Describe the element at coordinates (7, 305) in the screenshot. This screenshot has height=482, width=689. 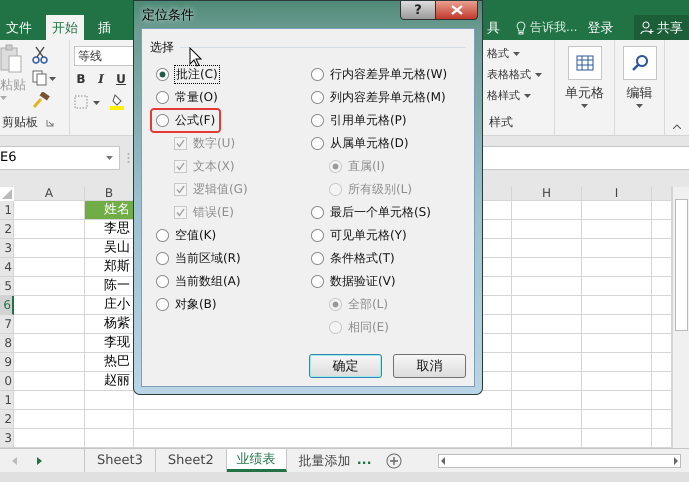
I see `row-header: 6` at that location.